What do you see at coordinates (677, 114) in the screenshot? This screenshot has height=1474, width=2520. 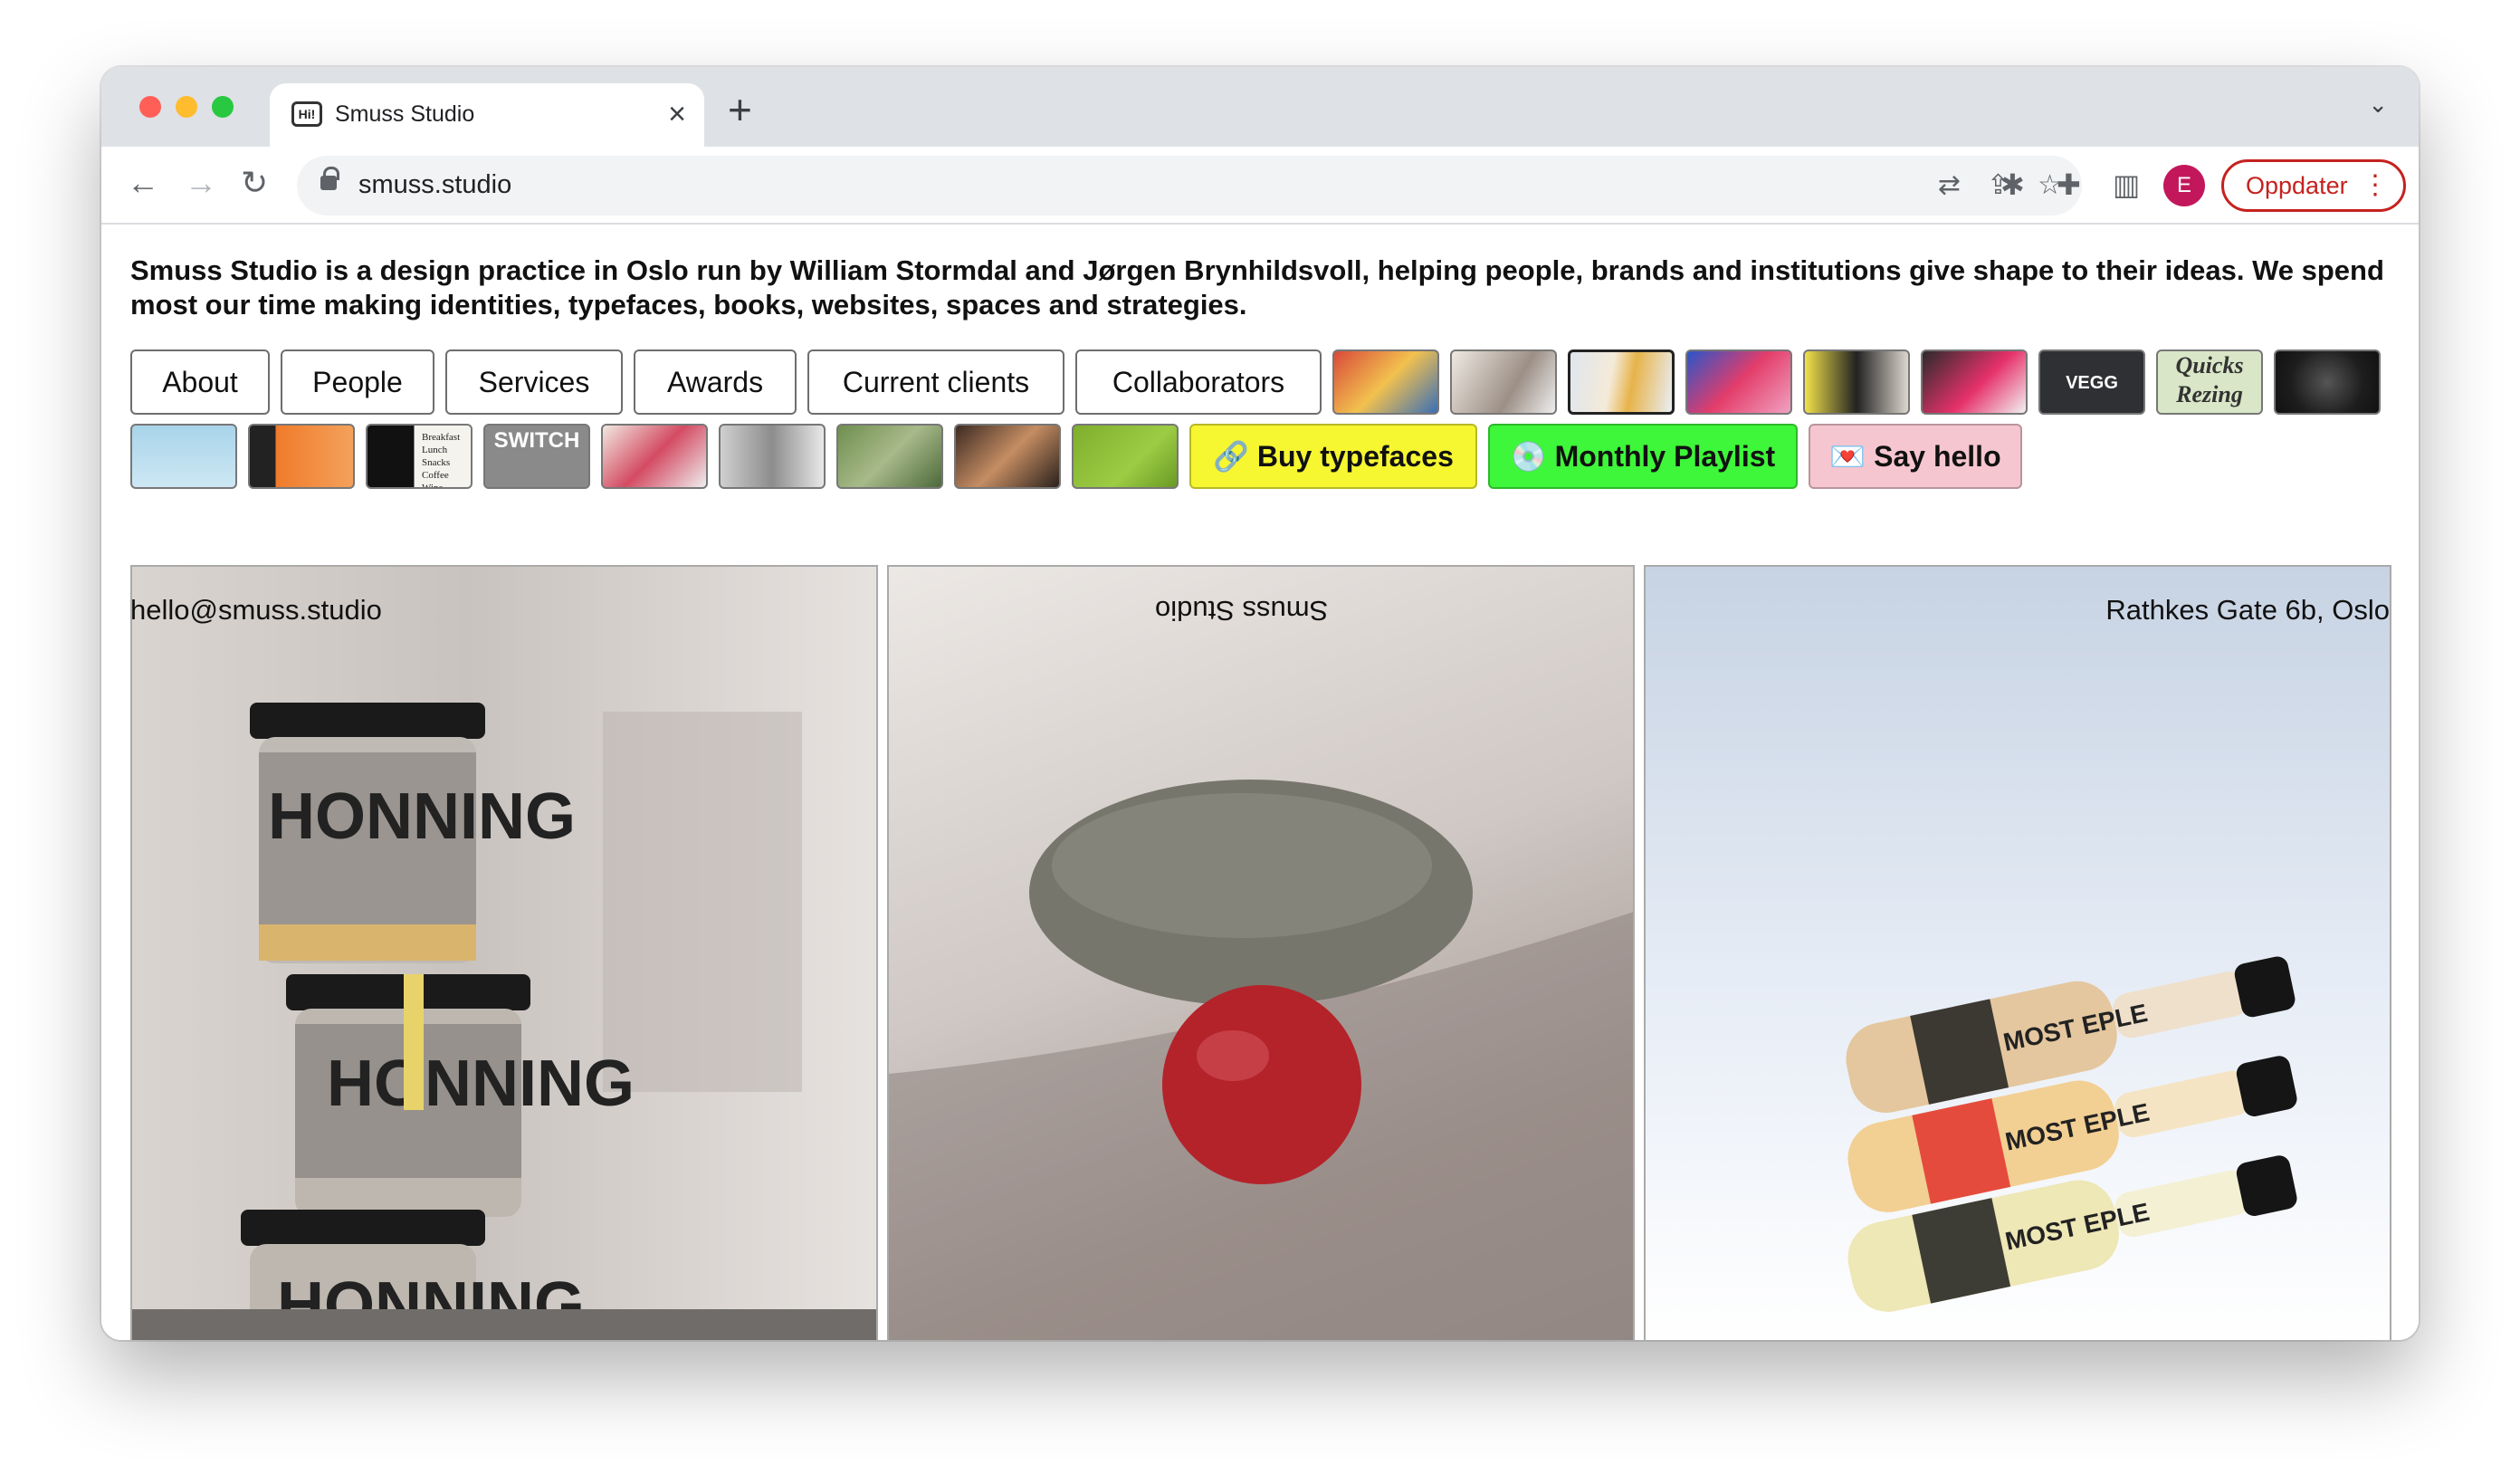 I see `close-tab-icon: ×` at bounding box center [677, 114].